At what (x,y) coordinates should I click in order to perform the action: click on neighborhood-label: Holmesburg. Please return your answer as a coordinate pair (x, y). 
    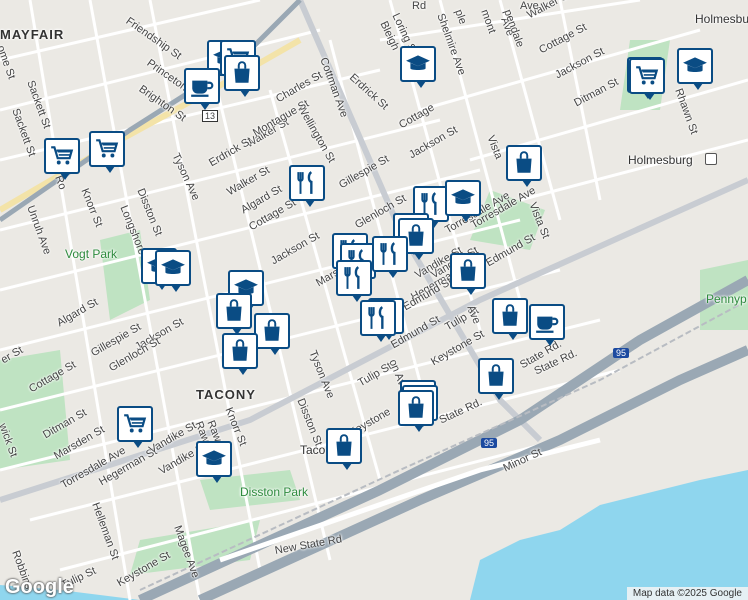
    Looking at the image, I should click on (660, 160).